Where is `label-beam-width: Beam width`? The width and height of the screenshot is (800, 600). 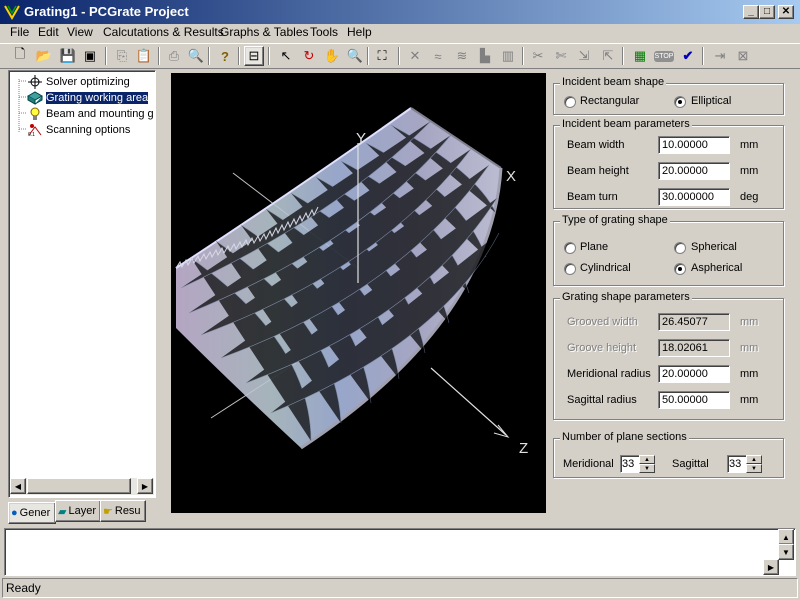 label-beam-width: Beam width is located at coordinates (596, 145).